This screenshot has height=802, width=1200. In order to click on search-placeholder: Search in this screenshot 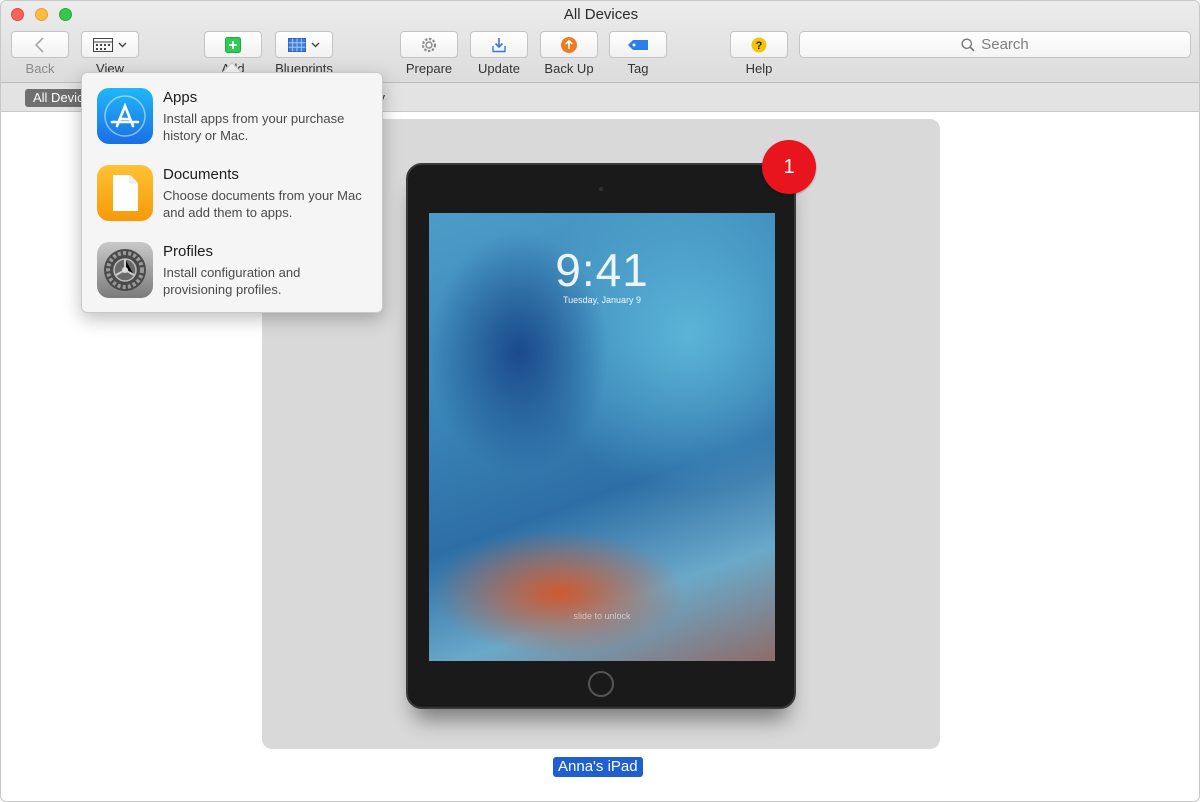, I will do `click(1005, 44)`.